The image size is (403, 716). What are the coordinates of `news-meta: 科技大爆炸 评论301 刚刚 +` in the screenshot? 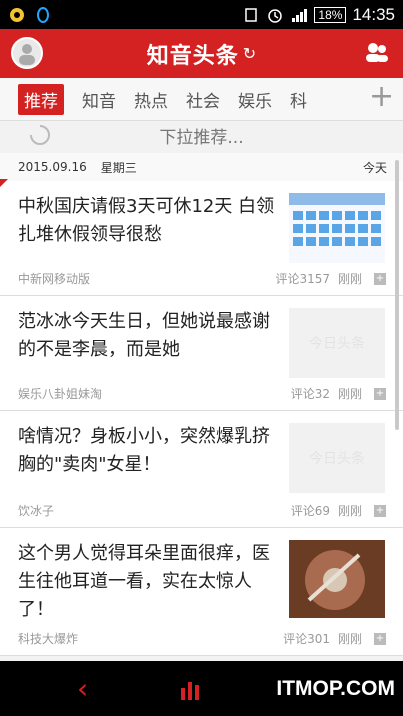 It's located at (202, 638).